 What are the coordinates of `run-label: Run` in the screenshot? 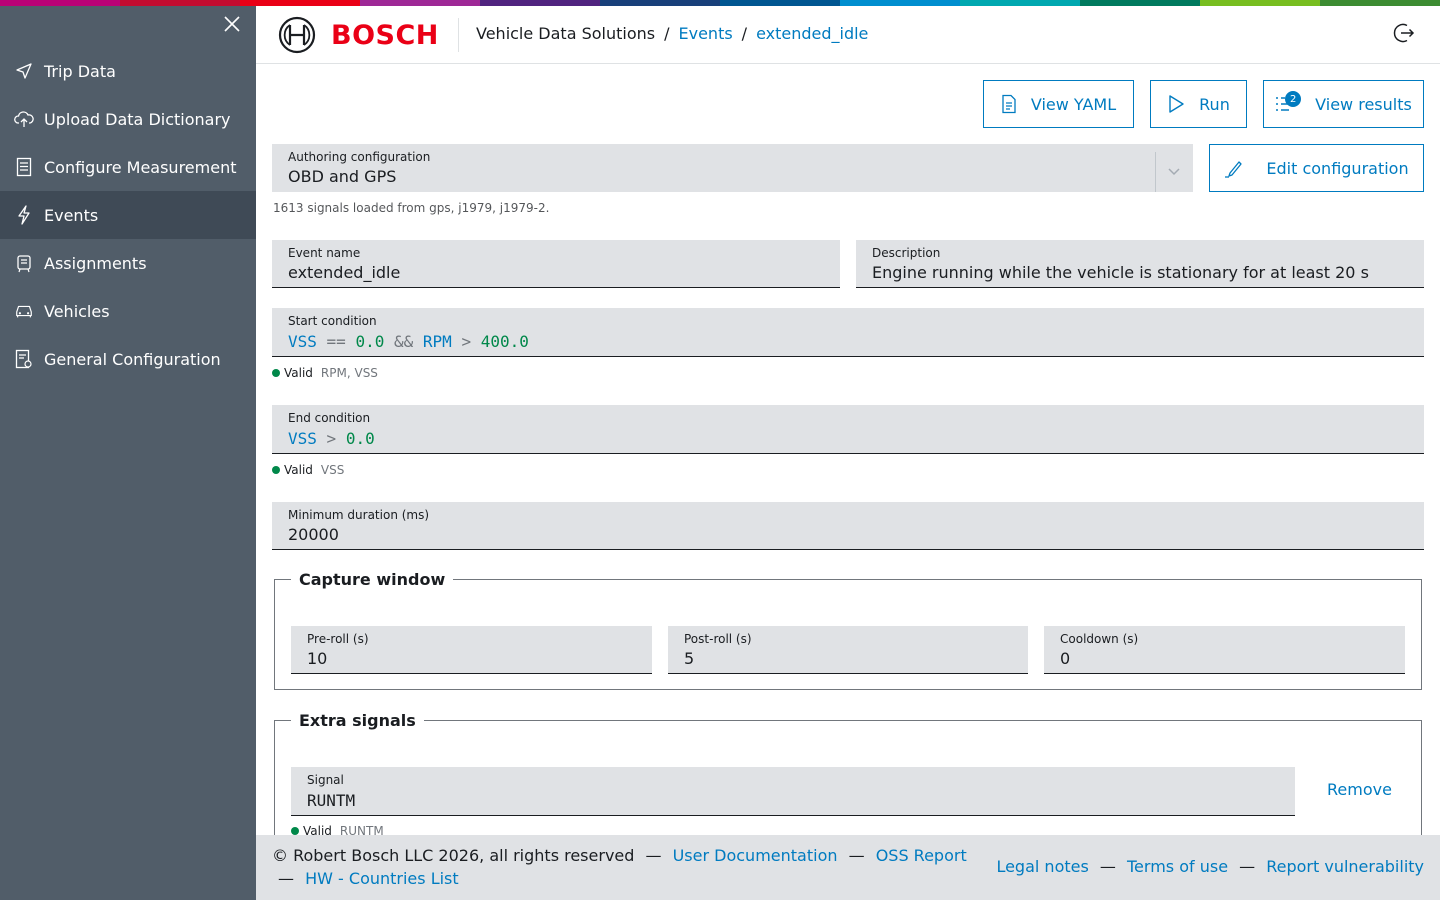 It's located at (1214, 104).